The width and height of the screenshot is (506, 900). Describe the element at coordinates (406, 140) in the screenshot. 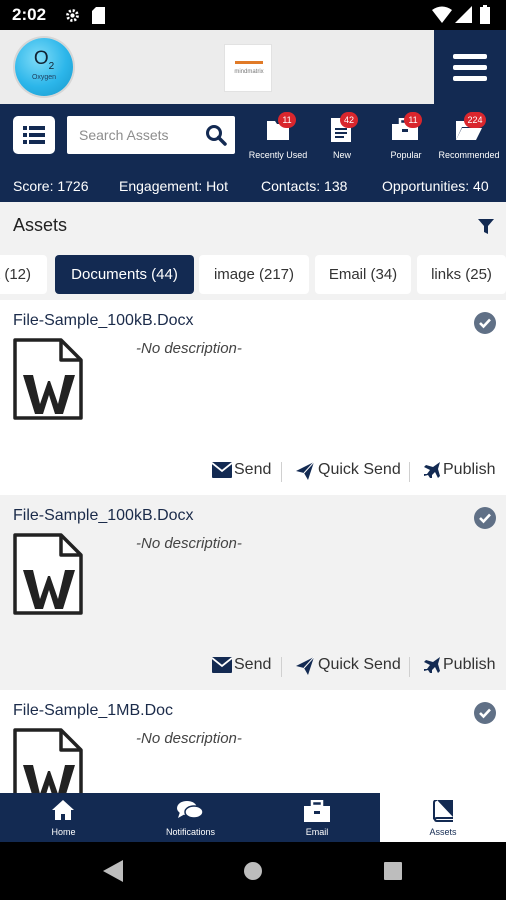

I see `popular-button: 11 Popular` at that location.